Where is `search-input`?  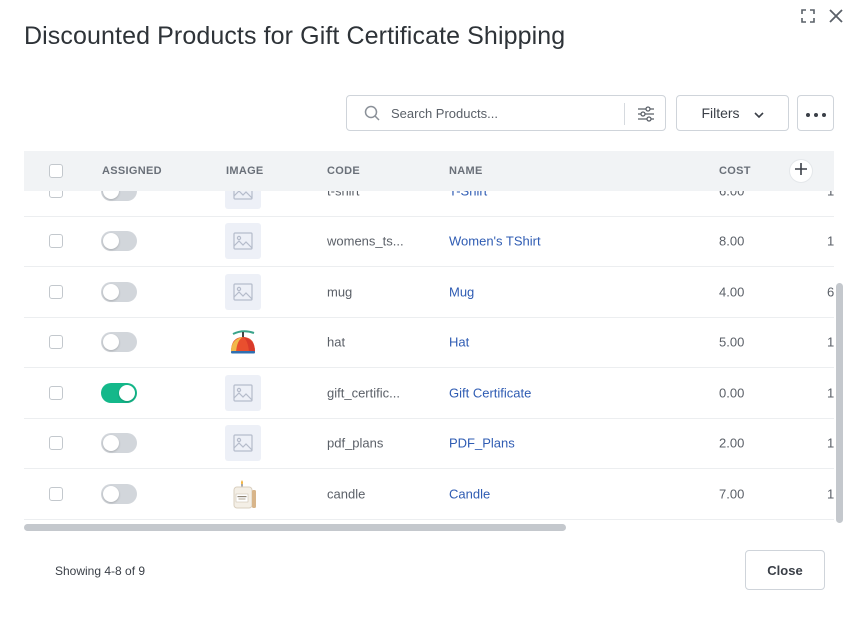
search-input is located at coordinates (501, 113).